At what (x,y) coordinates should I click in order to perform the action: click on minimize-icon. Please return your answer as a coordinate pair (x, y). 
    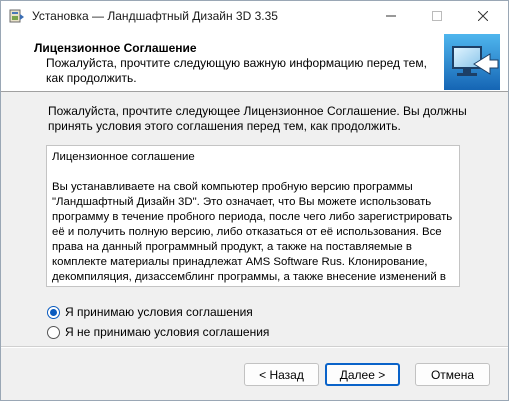
    Looking at the image, I should click on (391, 16).